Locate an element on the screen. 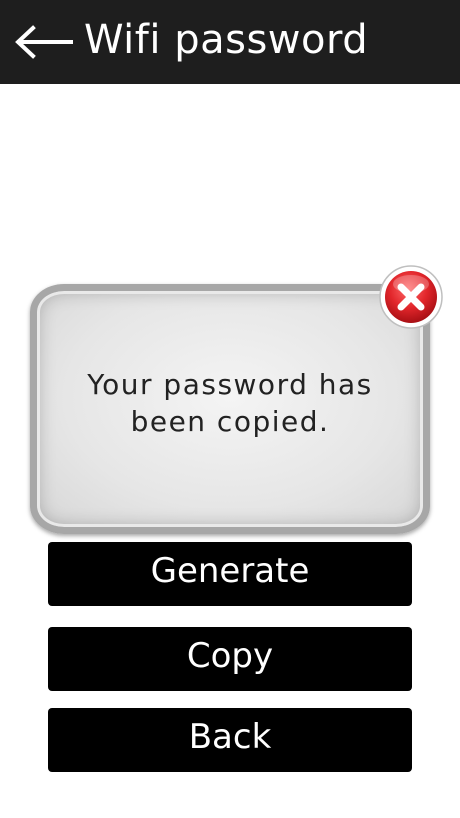 The height and width of the screenshot is (818, 460). copy-button-label: Copy is located at coordinates (230, 656).